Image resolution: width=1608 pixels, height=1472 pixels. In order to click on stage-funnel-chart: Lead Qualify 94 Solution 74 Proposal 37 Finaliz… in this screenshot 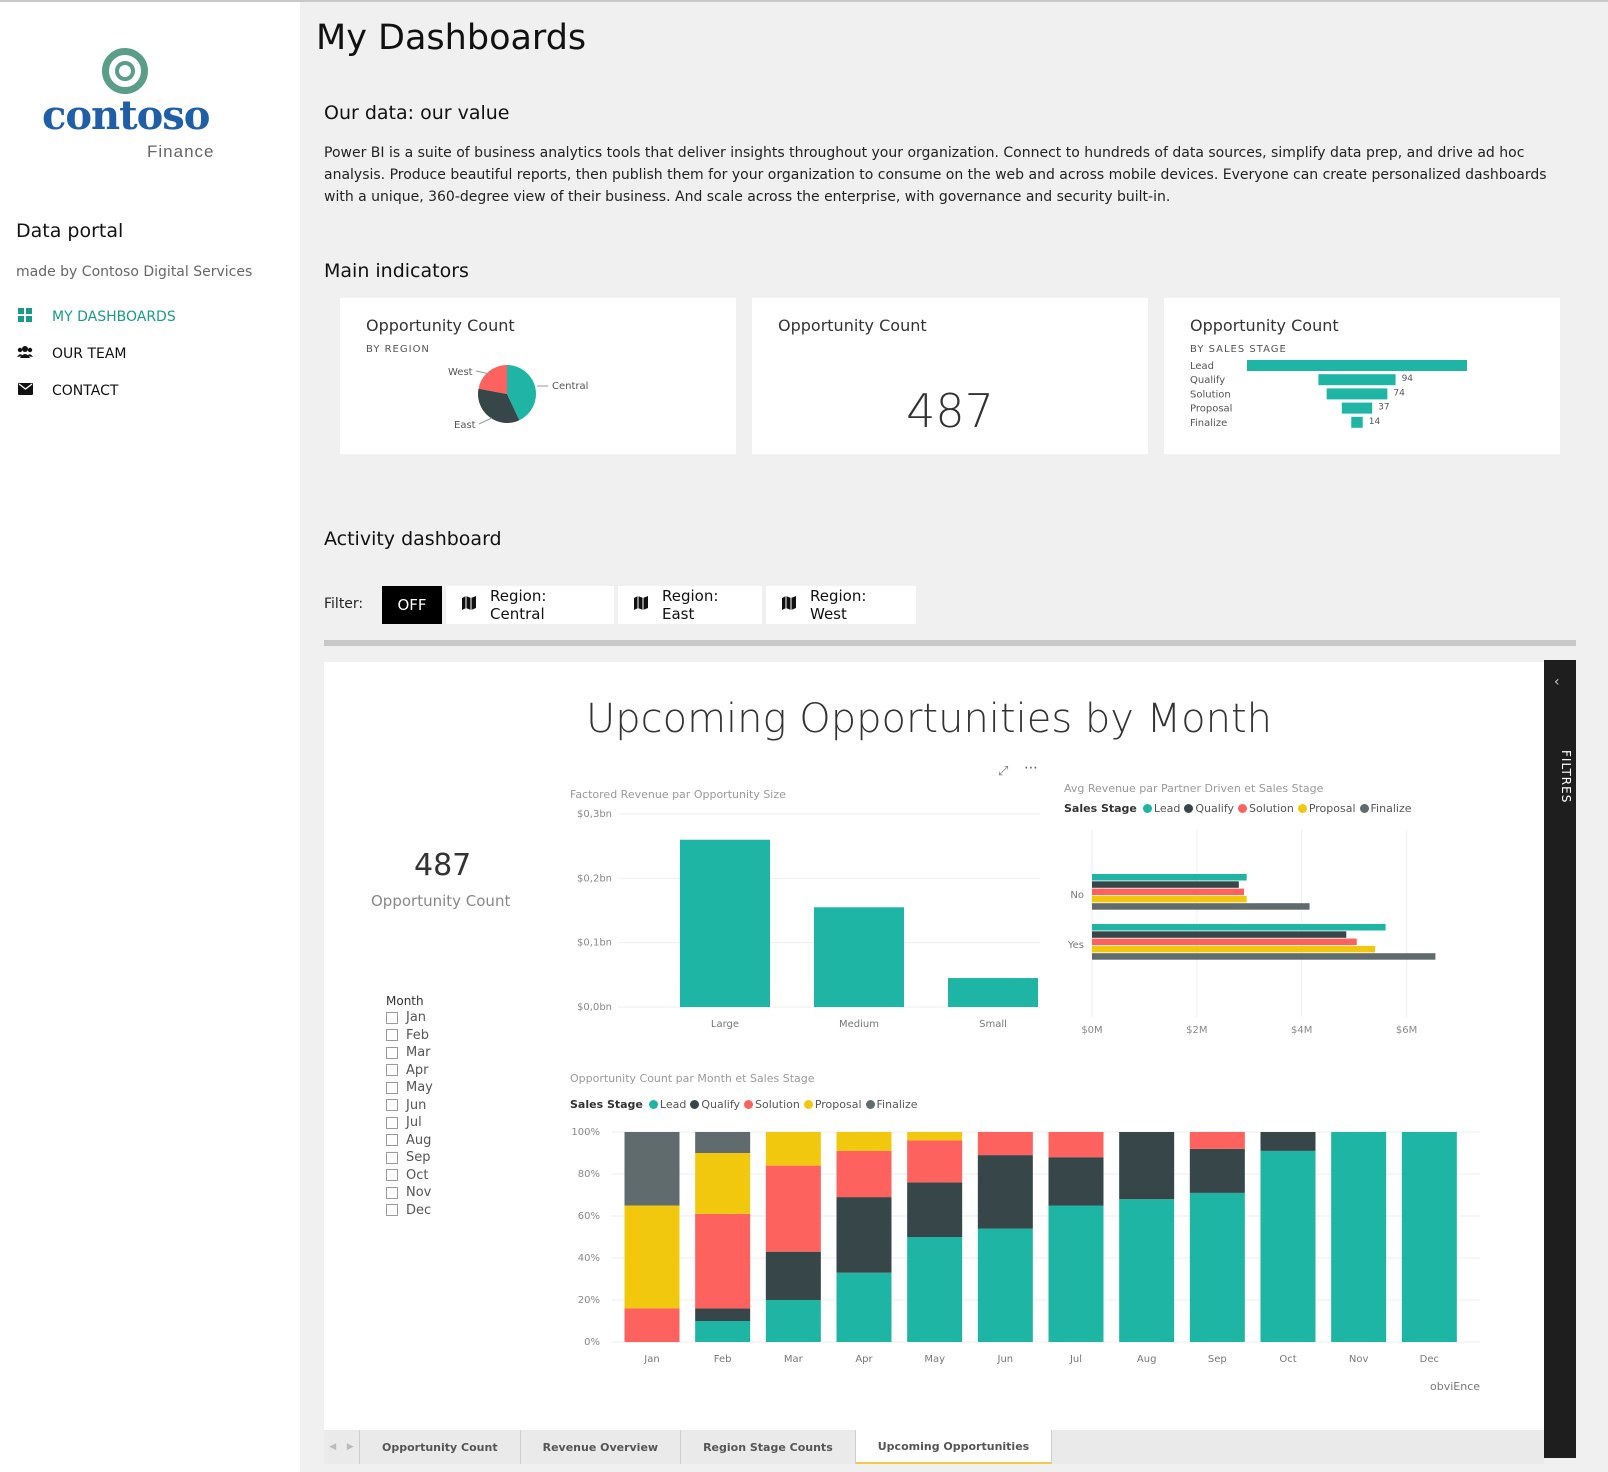, I will do `click(1328, 394)`.